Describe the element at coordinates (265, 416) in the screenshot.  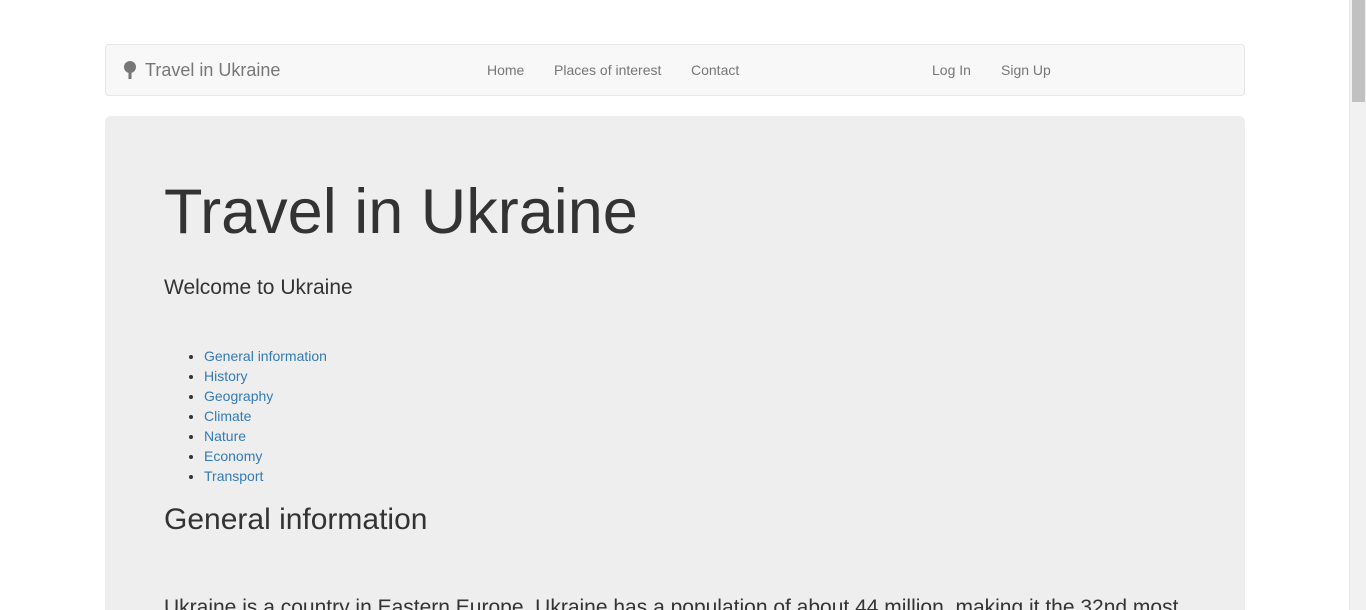
I see `toc-item: Climate` at that location.